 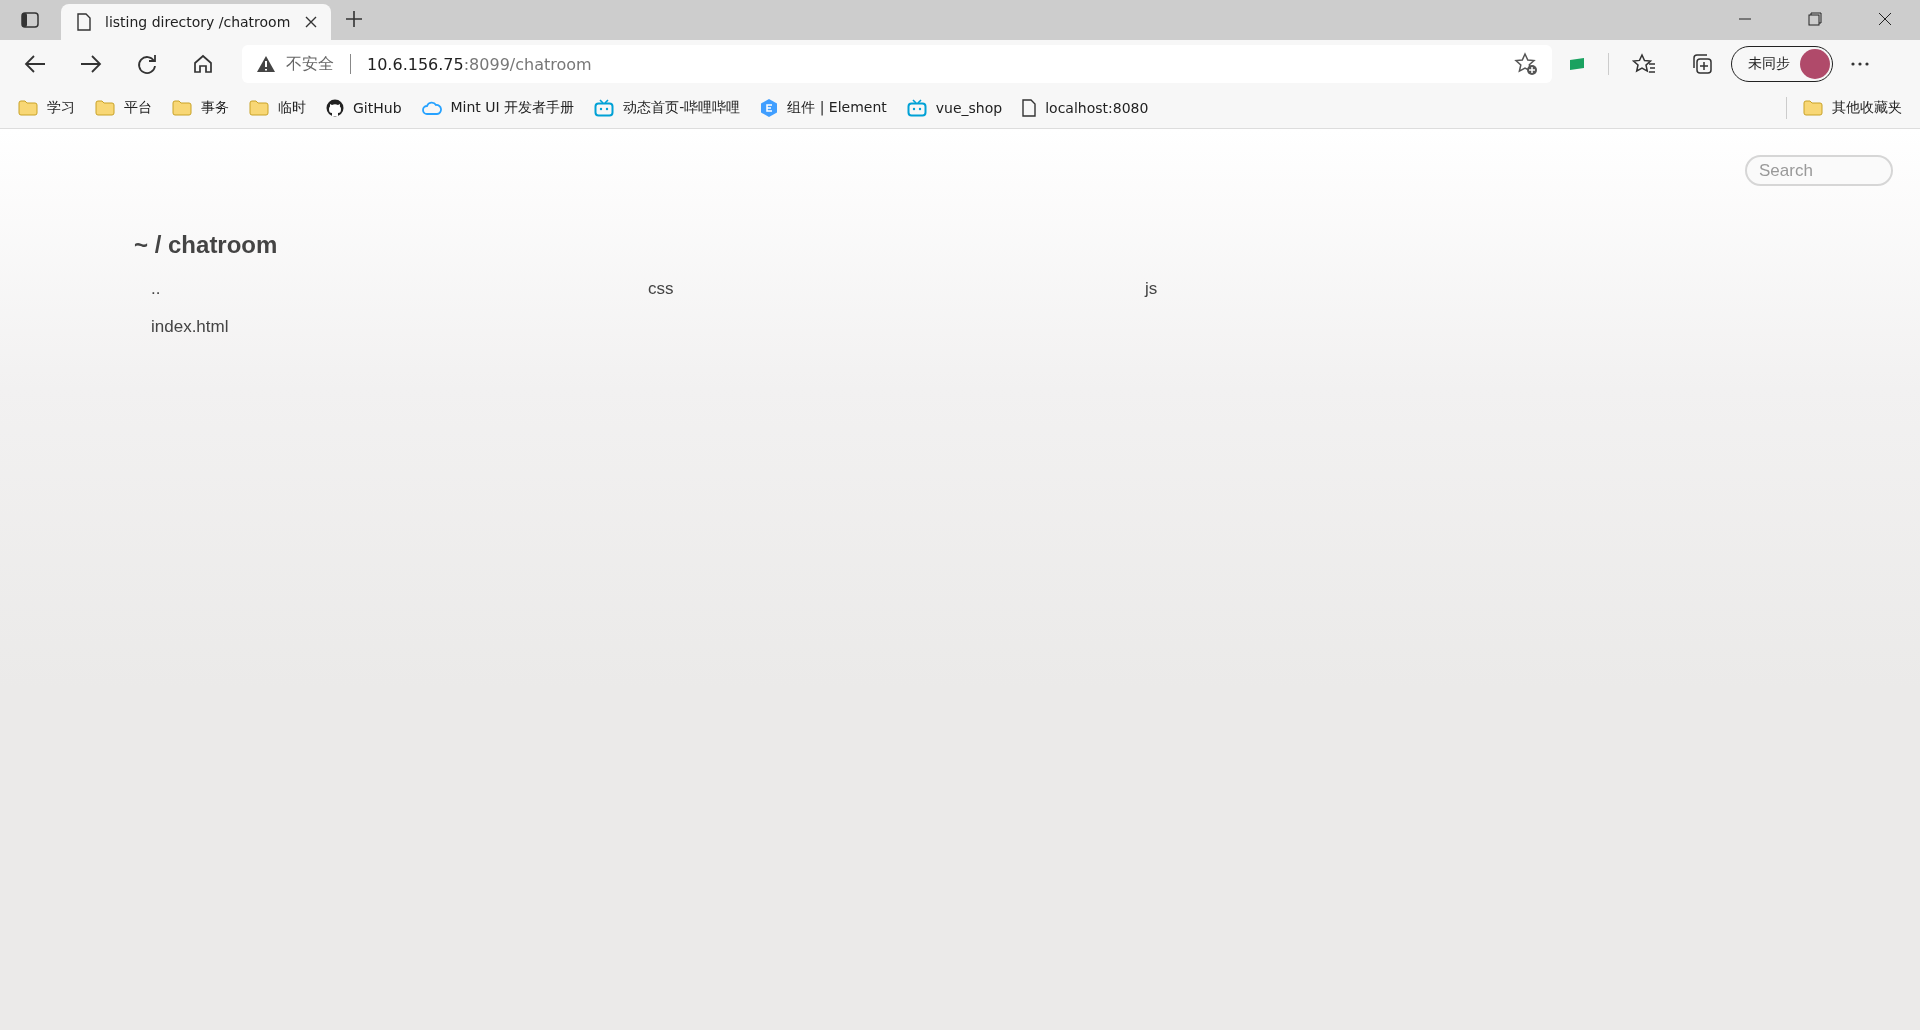 I want to click on warning-icon, so click(x=266, y=64).